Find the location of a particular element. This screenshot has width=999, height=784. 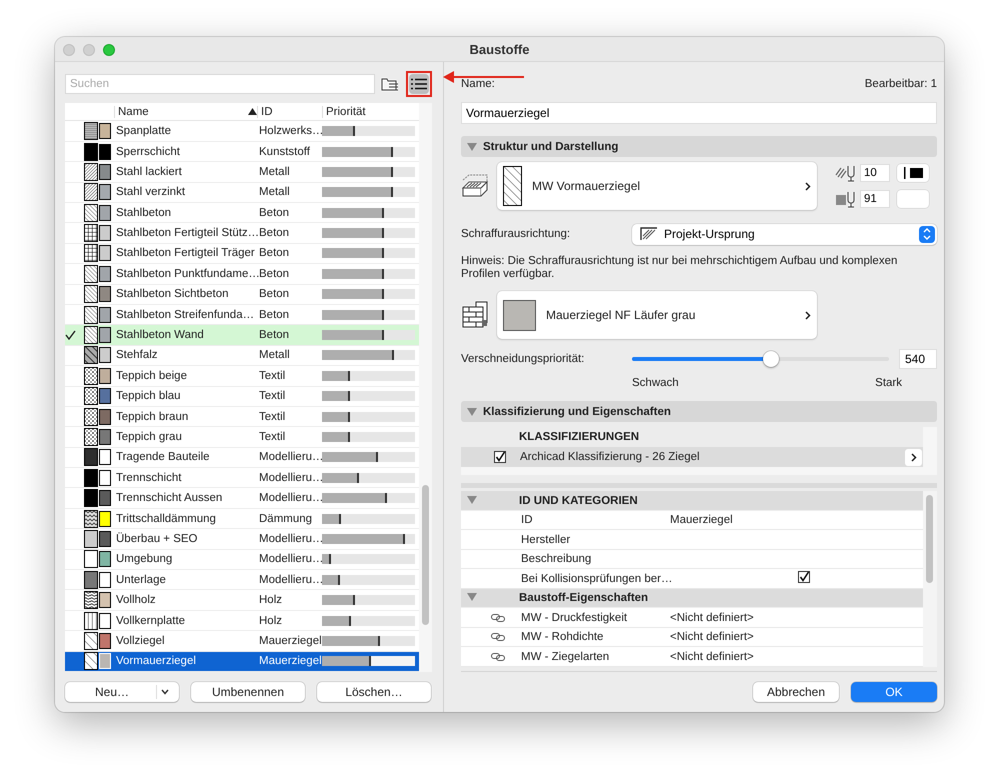

material-row: Stahlbeton Punktfundame…Beton is located at coordinates (242, 274).